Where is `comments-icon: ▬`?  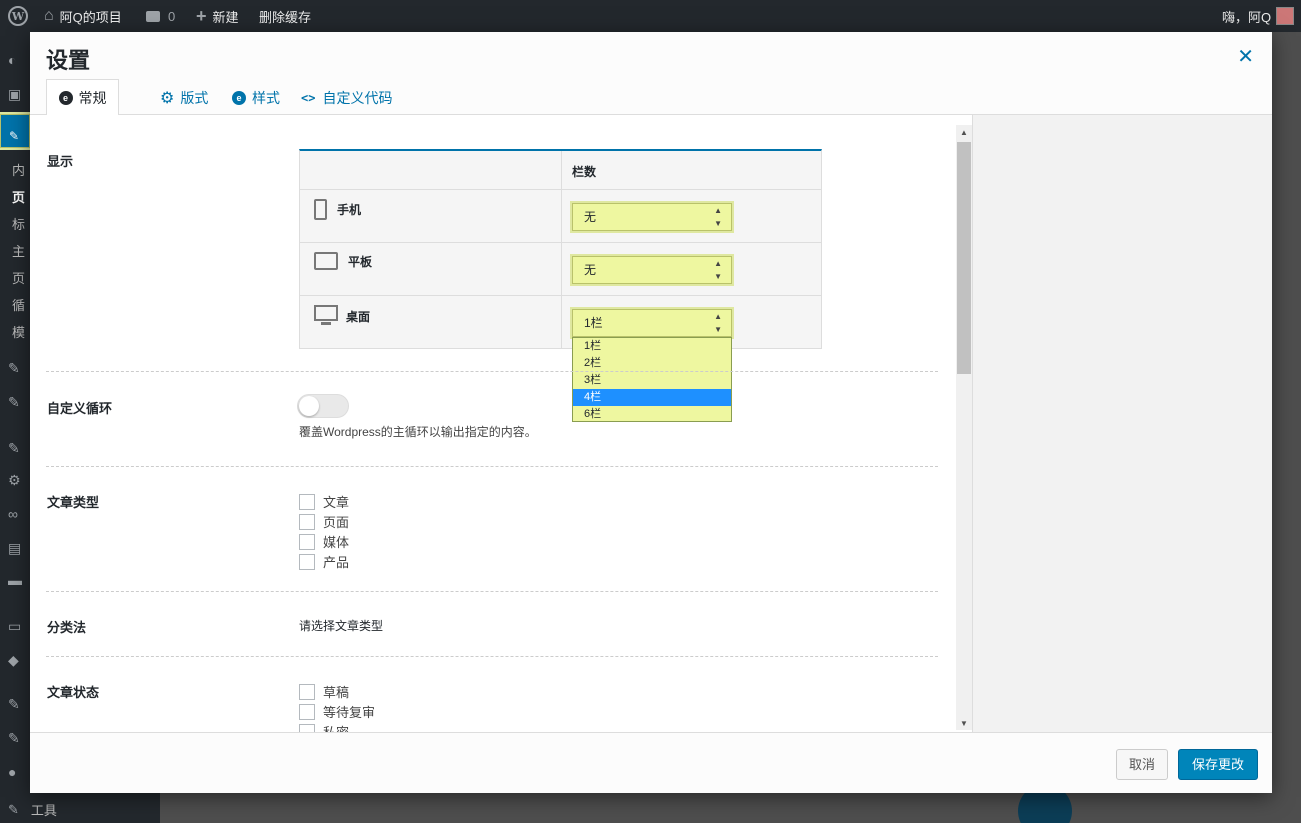 comments-icon: ▬ is located at coordinates (15, 580).